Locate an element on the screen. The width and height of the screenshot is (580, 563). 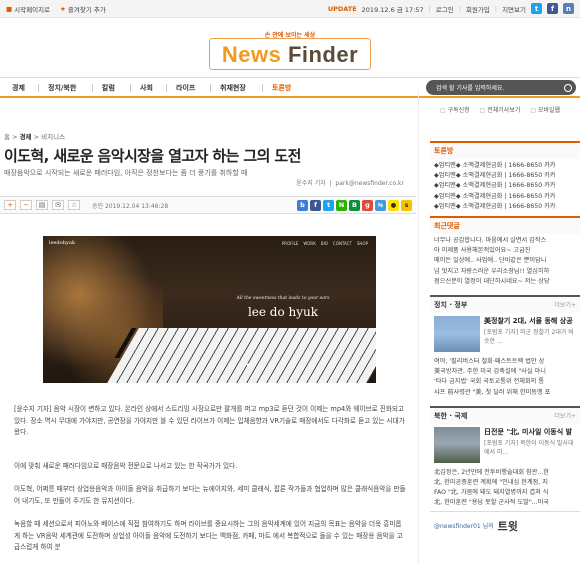
share-band-icon: B is located at coordinates (354, 205).